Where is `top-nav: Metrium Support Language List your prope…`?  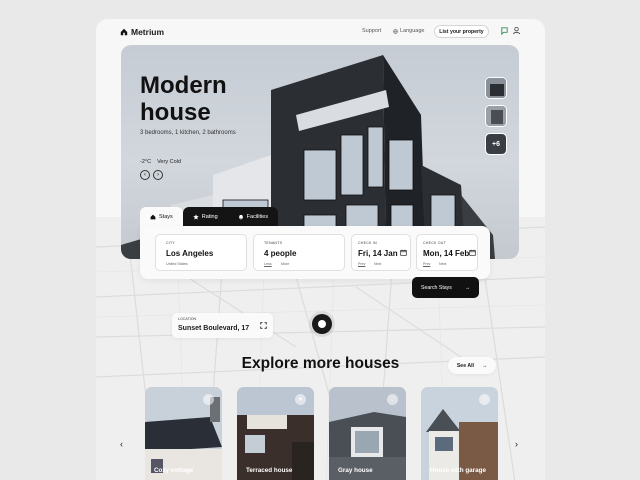
top-nav: Metrium Support Language List your prope… is located at coordinates (320, 32).